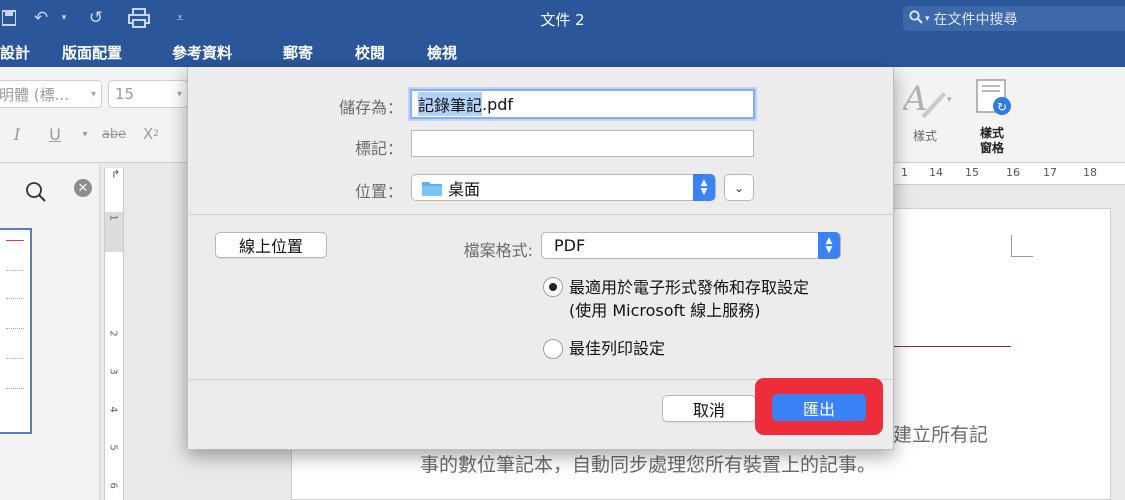 The image size is (1125, 500). What do you see at coordinates (975, 19) in the screenshot?
I see `search-placeholder: 在文件中搜尋` at bounding box center [975, 19].